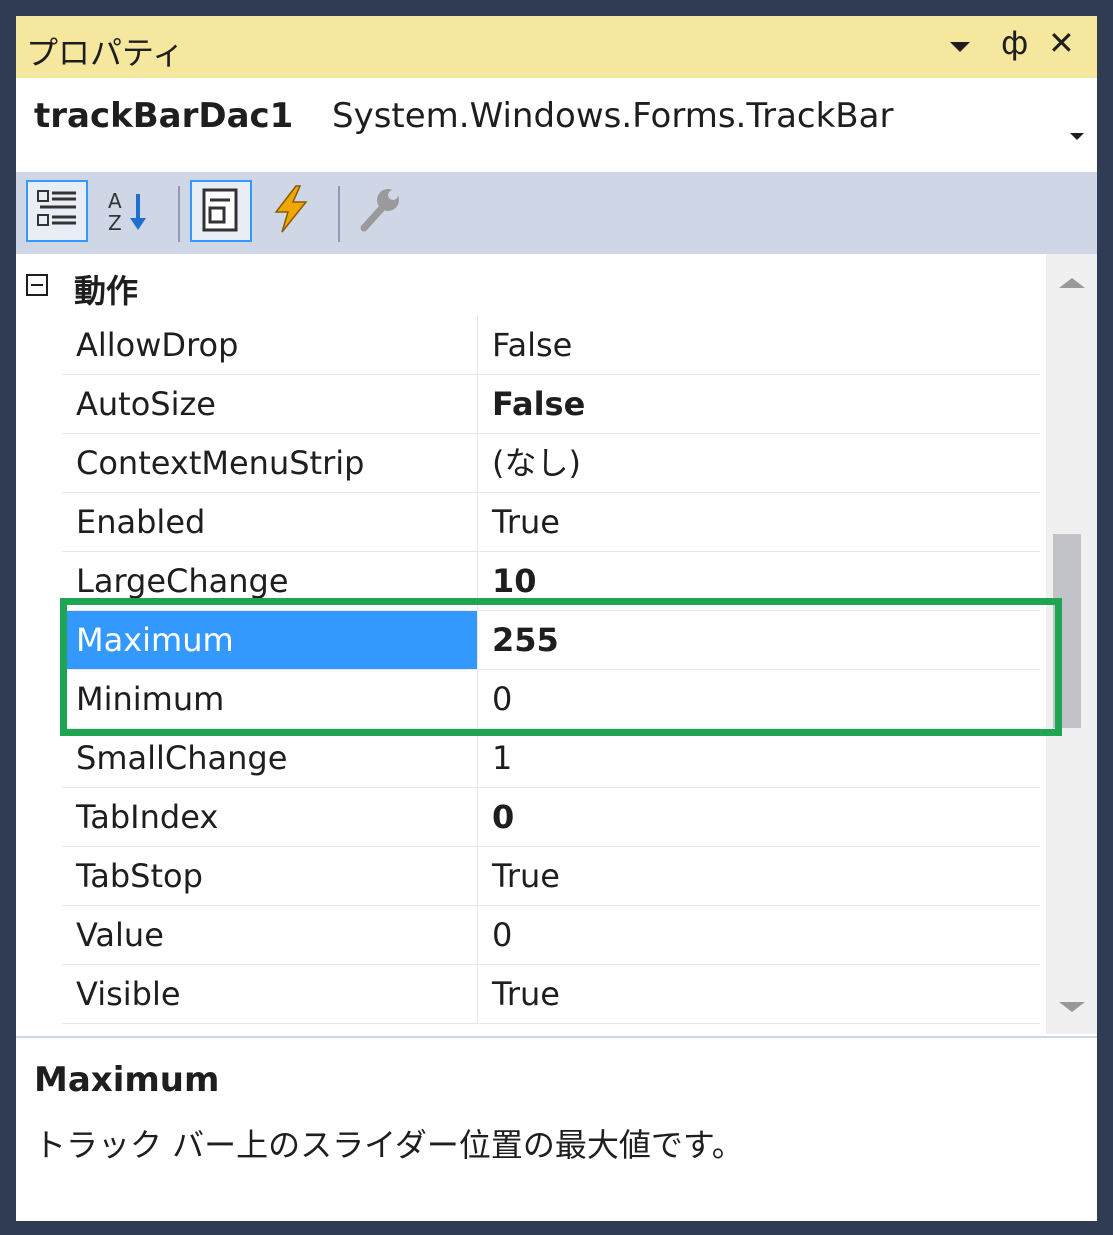 This screenshot has height=1235, width=1113. Describe the element at coordinates (270, 522) in the screenshot. I see `property-name: Enabled` at that location.